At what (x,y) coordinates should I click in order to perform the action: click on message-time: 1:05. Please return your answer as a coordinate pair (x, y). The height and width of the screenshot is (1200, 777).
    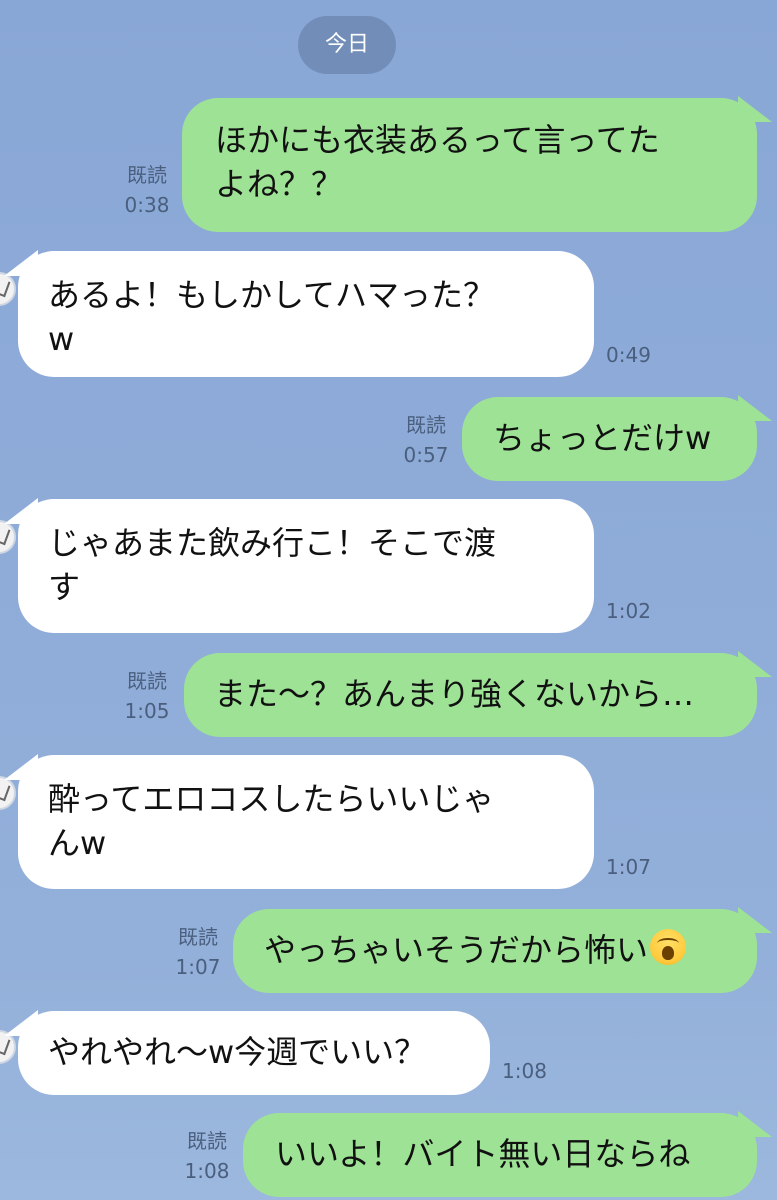
    Looking at the image, I should click on (147, 711).